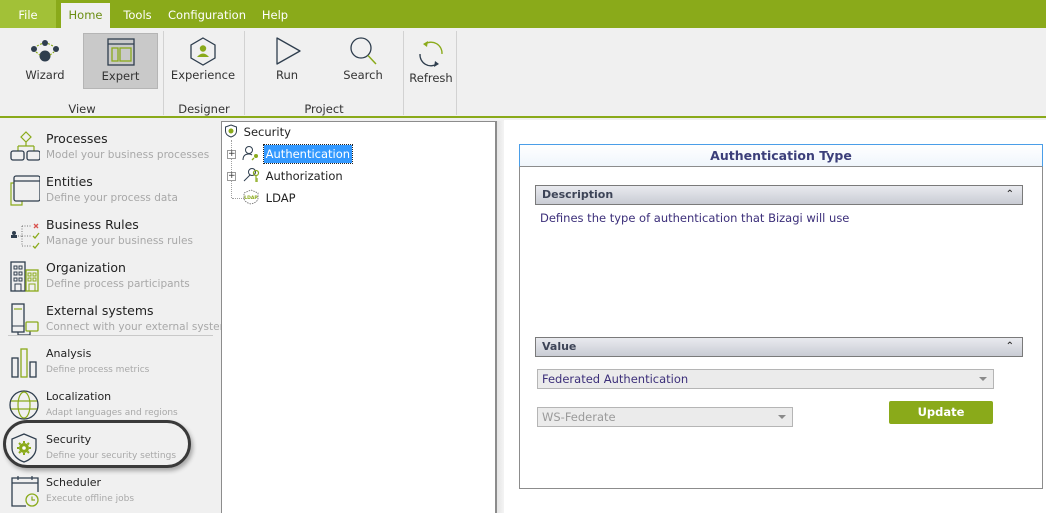 The height and width of the screenshot is (513, 1046). What do you see at coordinates (308, 154) in the screenshot?
I see `tree-node-label: Authentication` at bounding box center [308, 154].